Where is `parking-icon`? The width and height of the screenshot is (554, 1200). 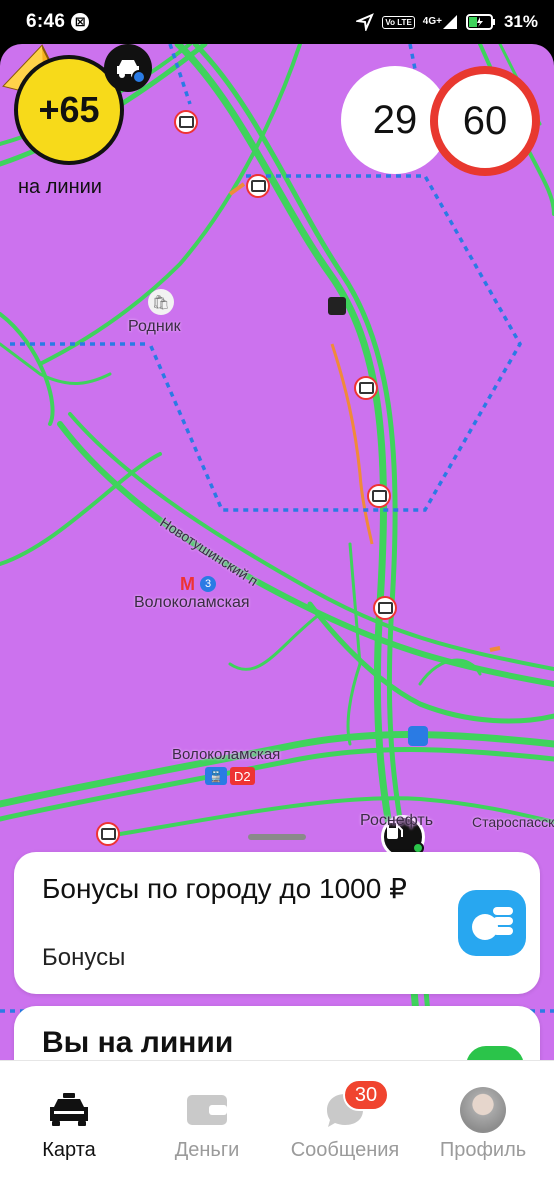 parking-icon is located at coordinates (418, 736).